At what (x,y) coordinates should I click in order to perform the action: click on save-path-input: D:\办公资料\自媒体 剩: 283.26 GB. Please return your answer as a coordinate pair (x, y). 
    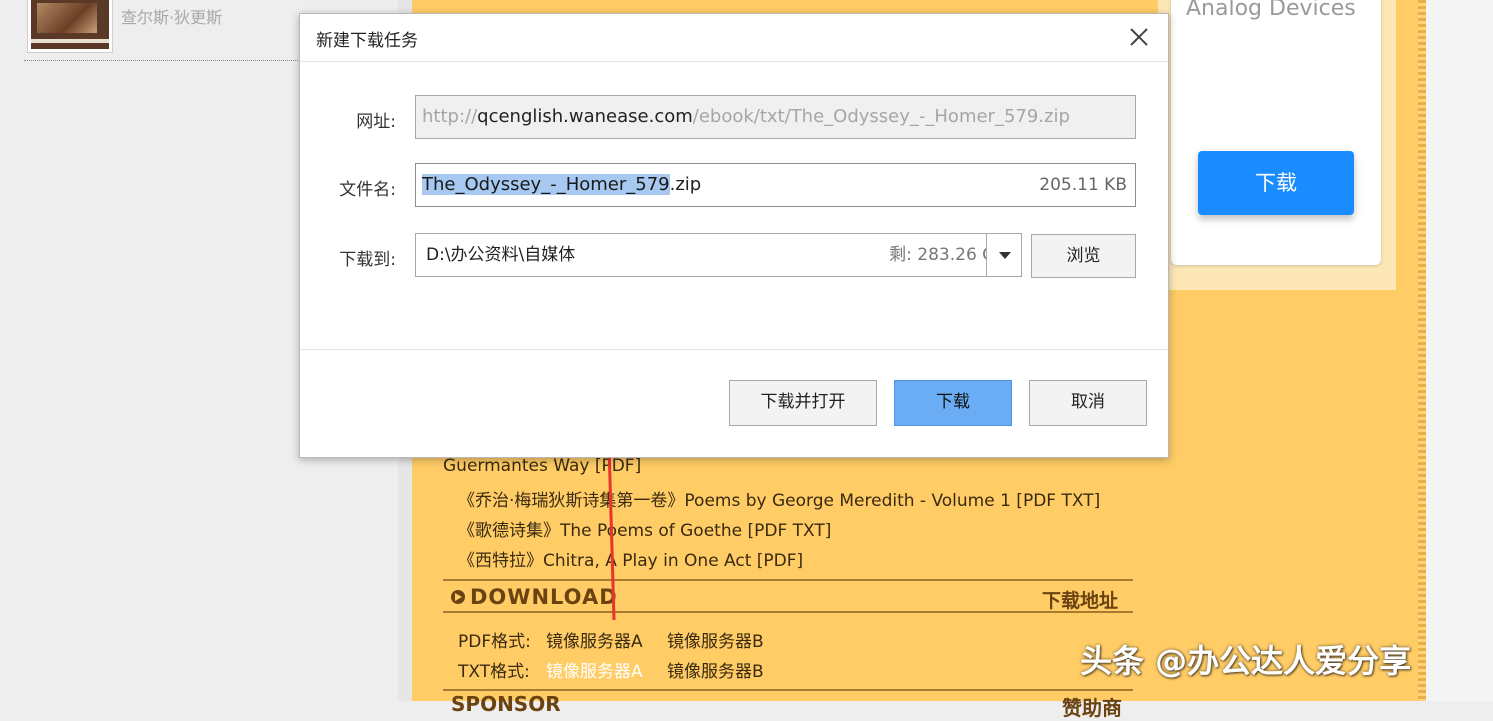
    Looking at the image, I should click on (718, 255).